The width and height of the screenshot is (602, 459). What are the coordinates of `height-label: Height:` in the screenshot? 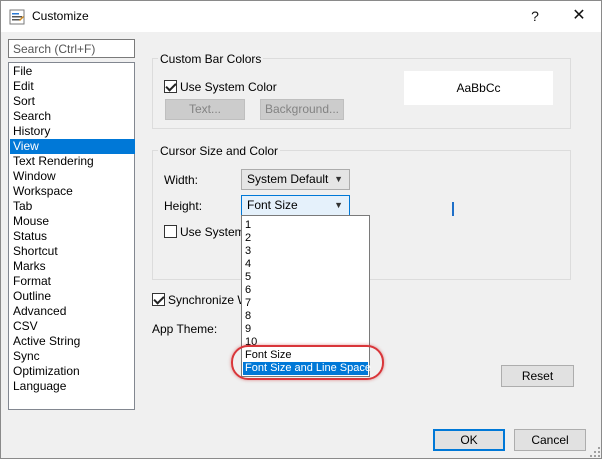 It's located at (183, 206).